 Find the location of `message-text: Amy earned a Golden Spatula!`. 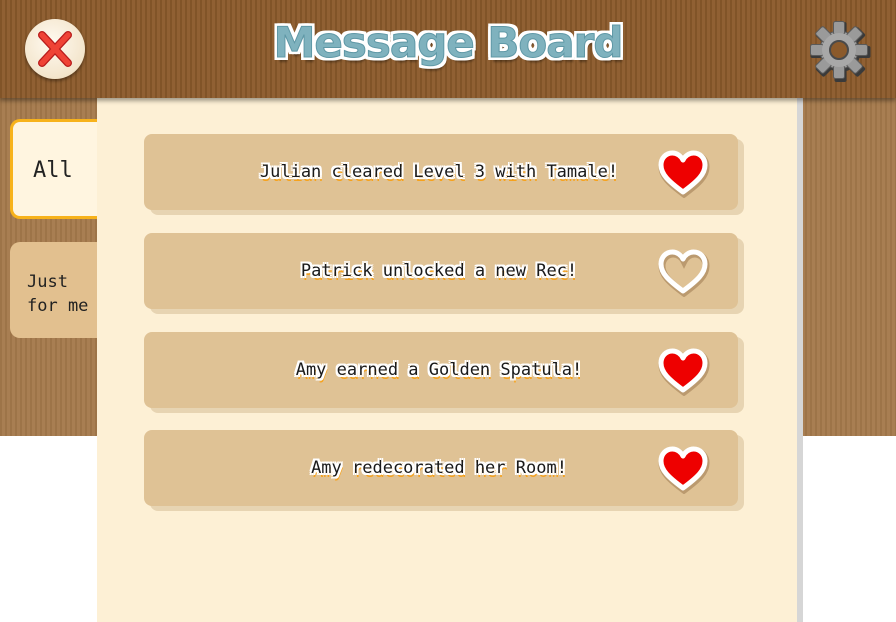

message-text: Amy earned a Golden Spatula! is located at coordinates (439, 370).